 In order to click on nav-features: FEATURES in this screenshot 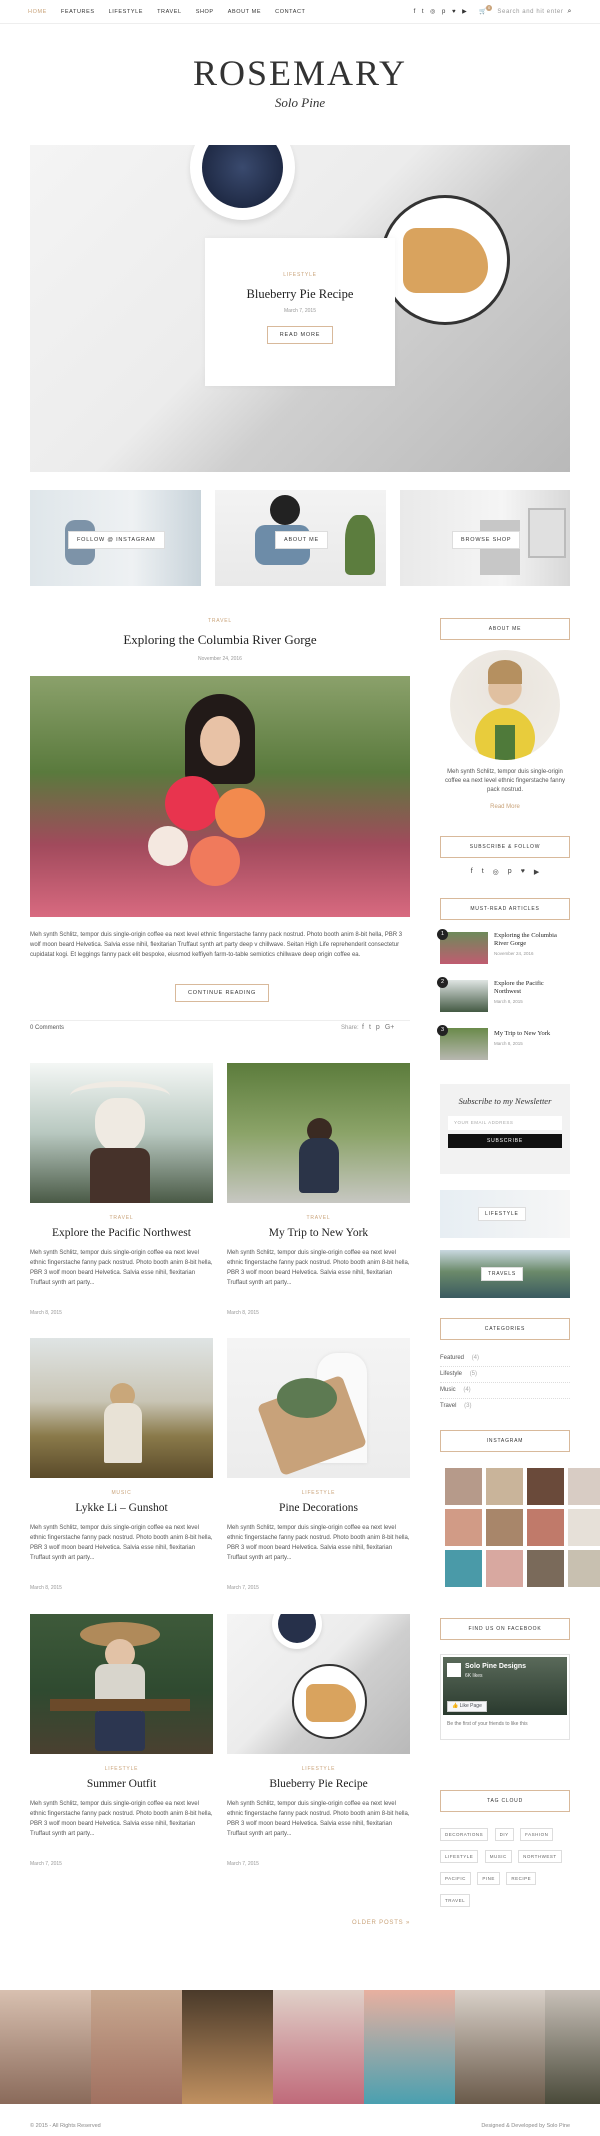, I will do `click(78, 12)`.